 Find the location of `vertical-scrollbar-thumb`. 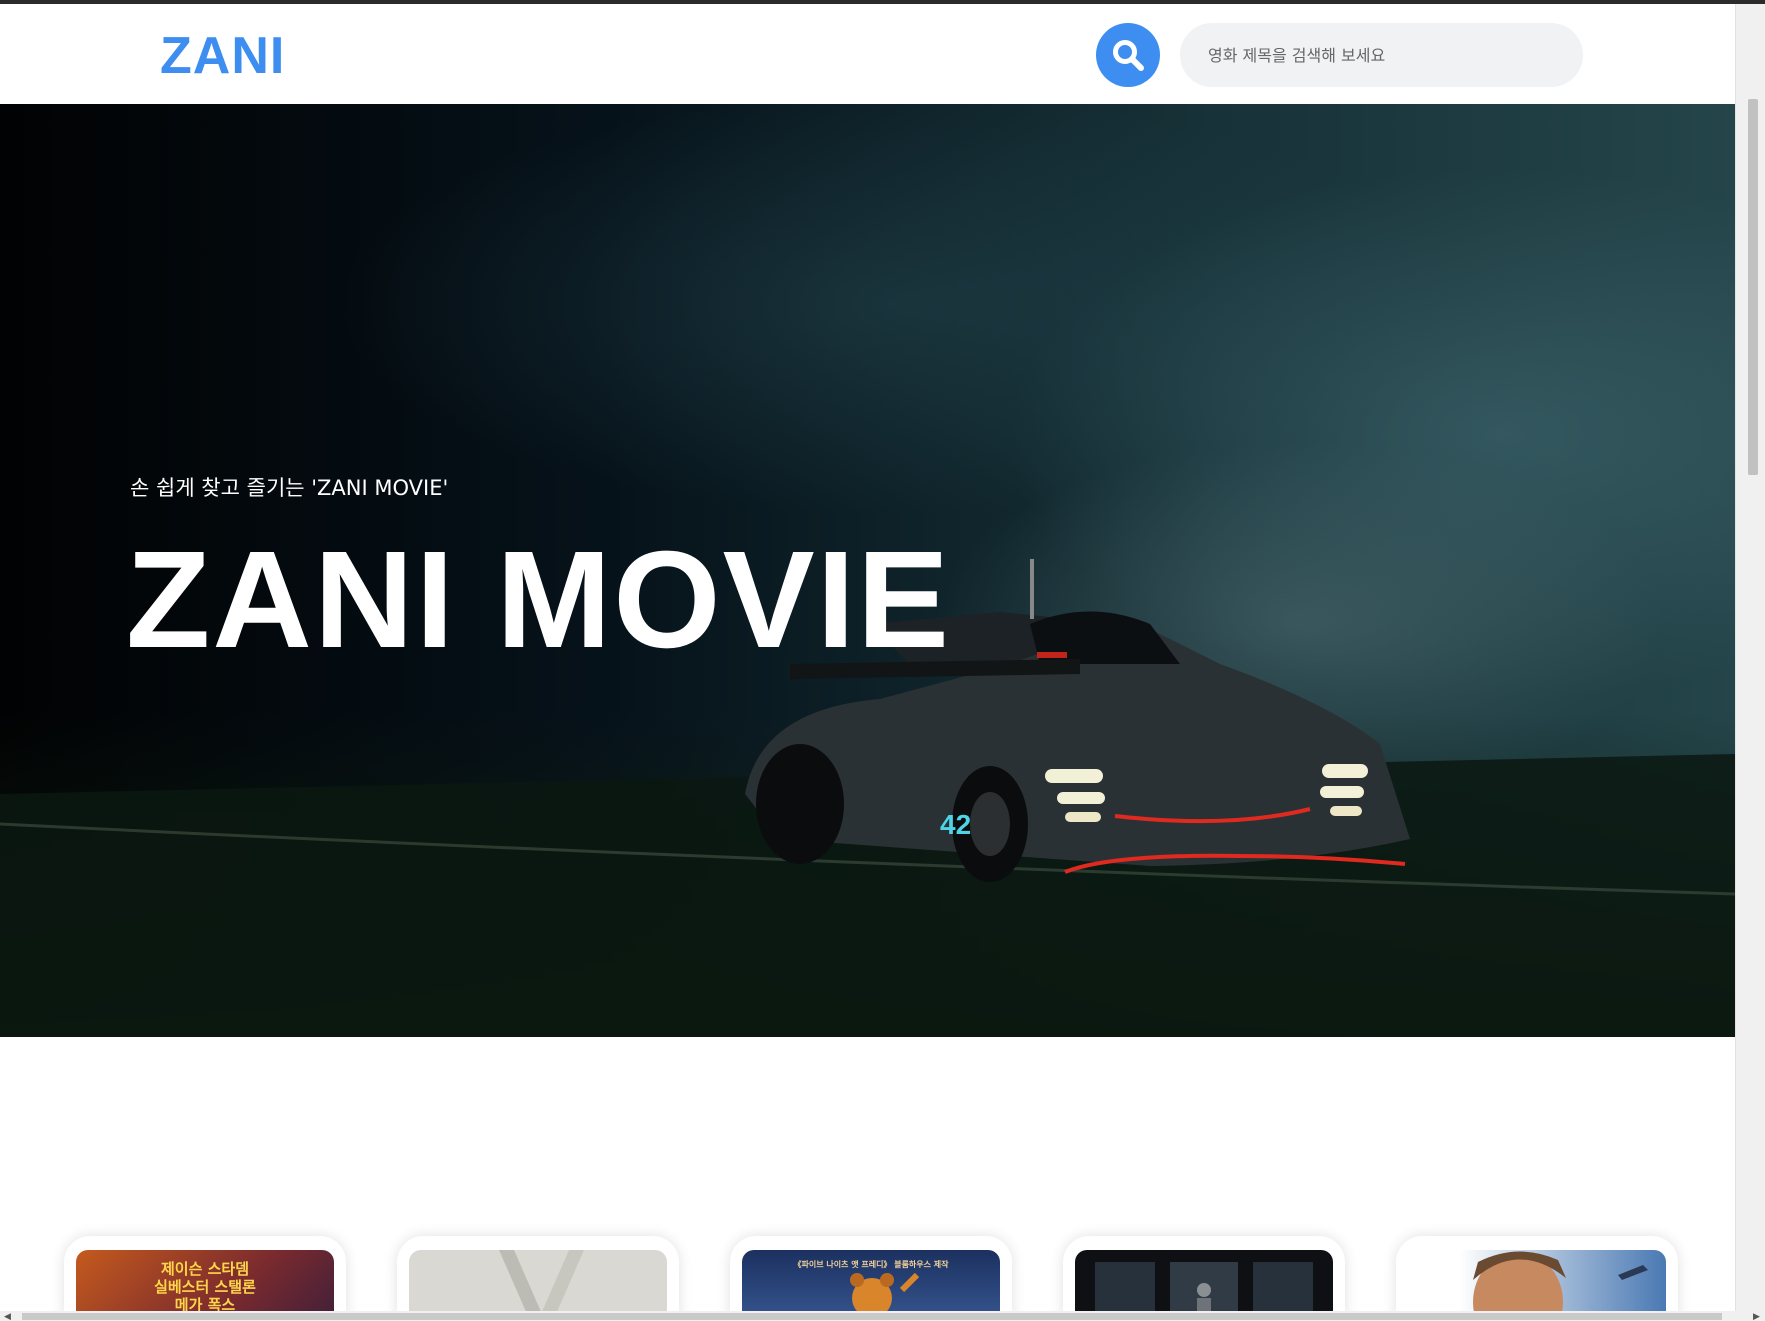

vertical-scrollbar-thumb is located at coordinates (1753, 287).